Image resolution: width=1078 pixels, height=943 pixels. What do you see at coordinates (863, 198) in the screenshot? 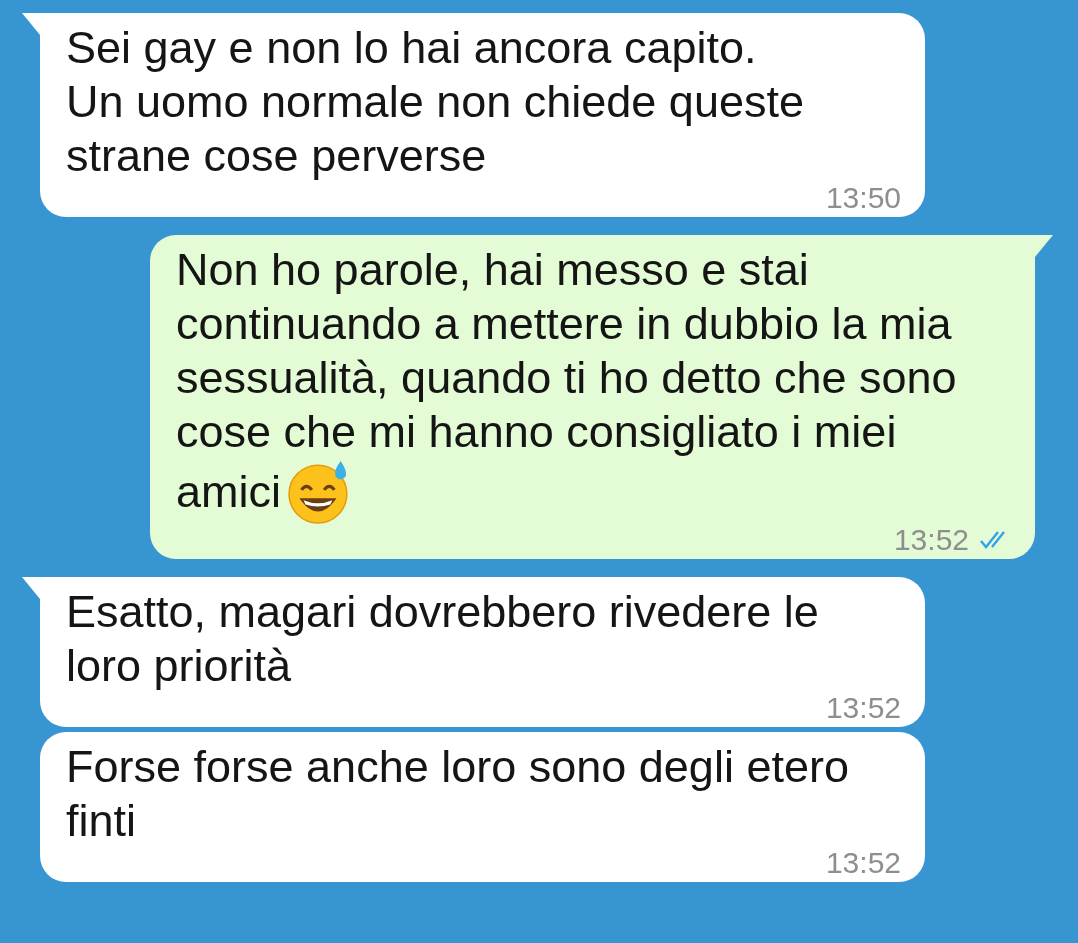
I see `message-time: 13:50` at bounding box center [863, 198].